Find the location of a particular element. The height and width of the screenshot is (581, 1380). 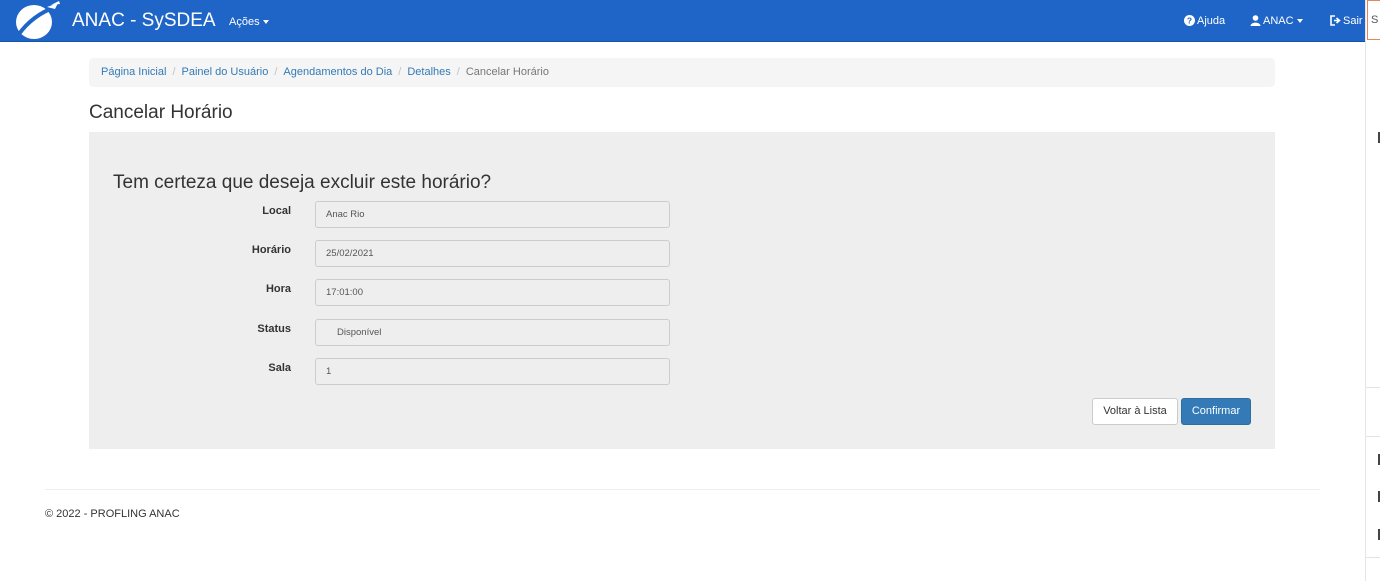

user-menu: ANAC is located at coordinates (1276, 21).